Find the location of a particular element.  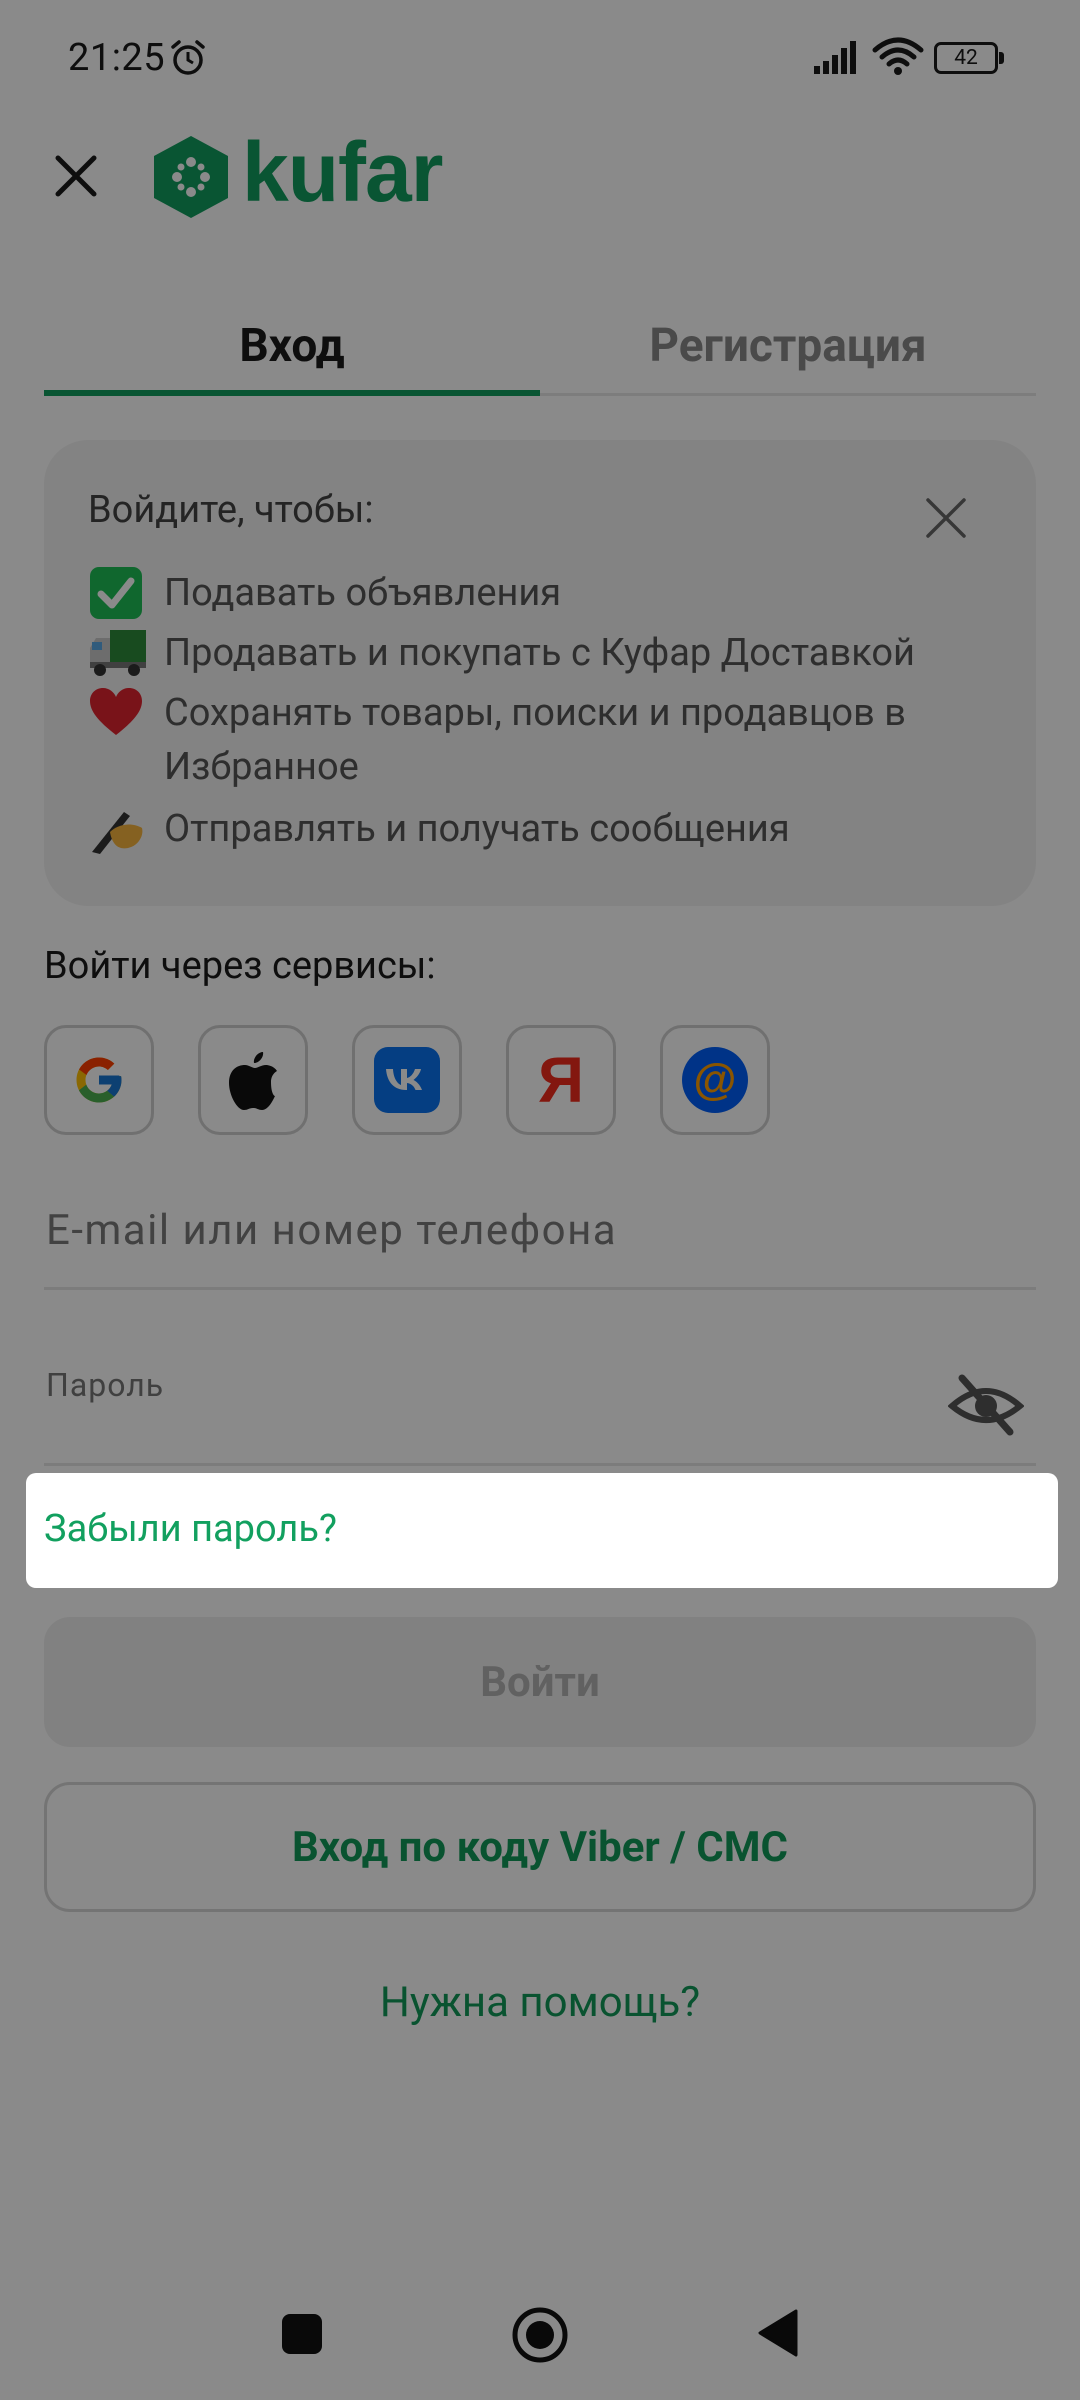

mailru-icon: @ is located at coordinates (715, 1080).